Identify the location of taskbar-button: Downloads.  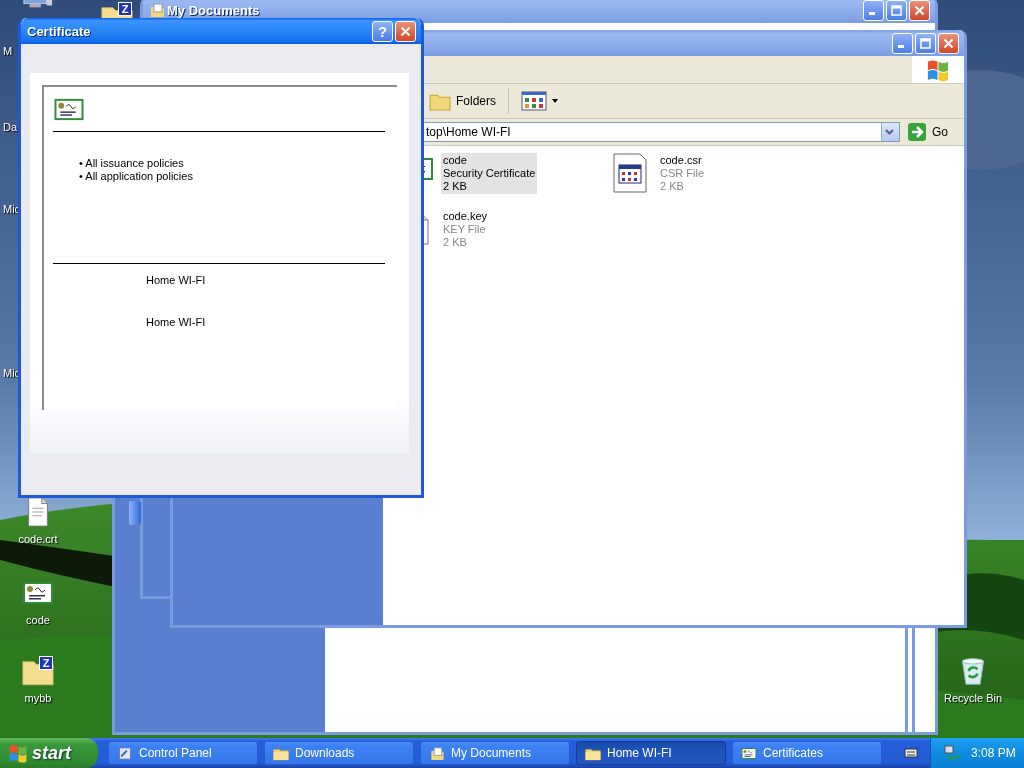
(339, 753).